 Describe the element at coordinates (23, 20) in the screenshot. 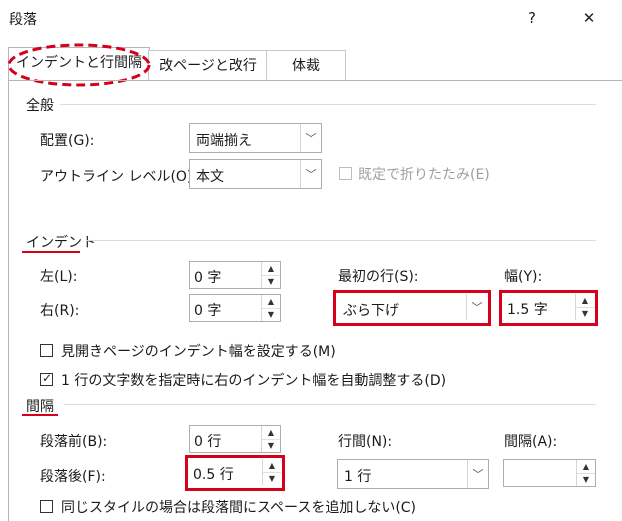

I see `dialog-title: 段落` at that location.